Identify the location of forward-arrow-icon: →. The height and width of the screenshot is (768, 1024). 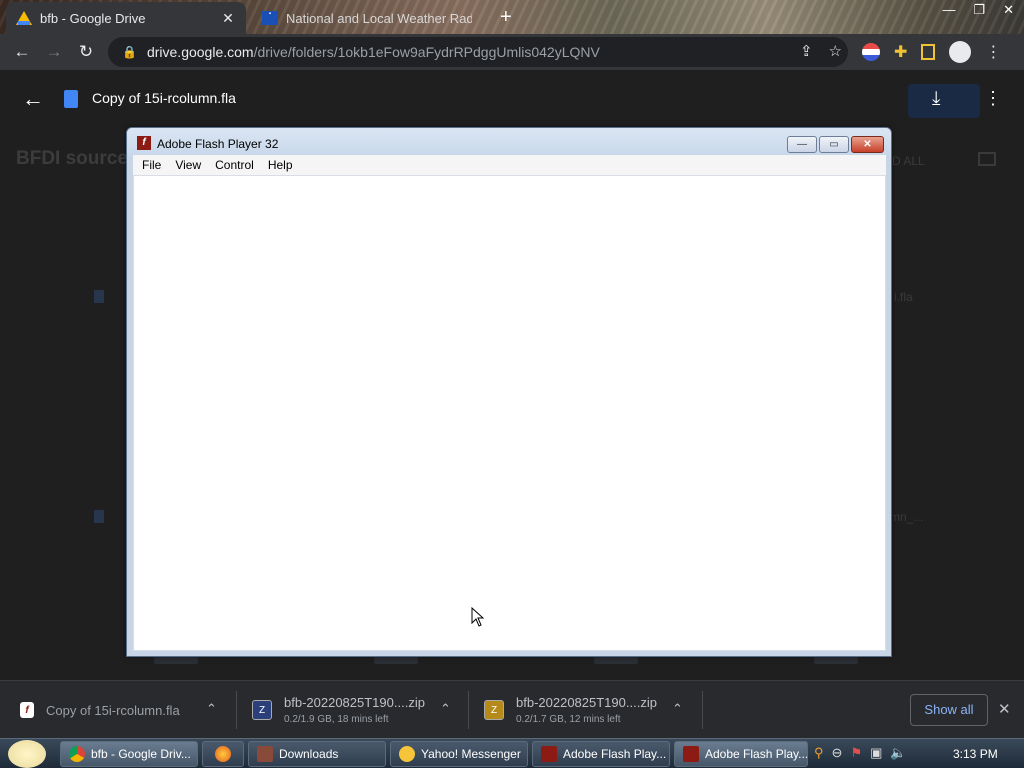
(54, 52).